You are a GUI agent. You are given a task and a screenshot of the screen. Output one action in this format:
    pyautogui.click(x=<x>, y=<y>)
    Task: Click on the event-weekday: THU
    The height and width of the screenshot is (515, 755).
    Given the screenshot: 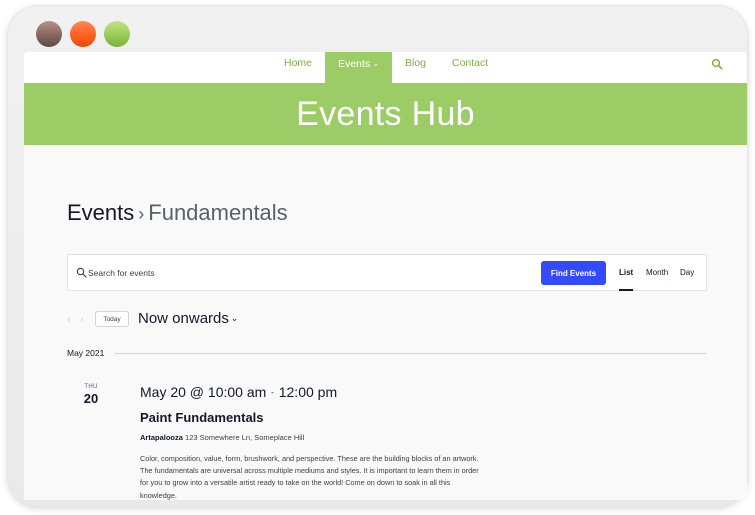 What is the action you would take?
    pyautogui.click(x=91, y=387)
    